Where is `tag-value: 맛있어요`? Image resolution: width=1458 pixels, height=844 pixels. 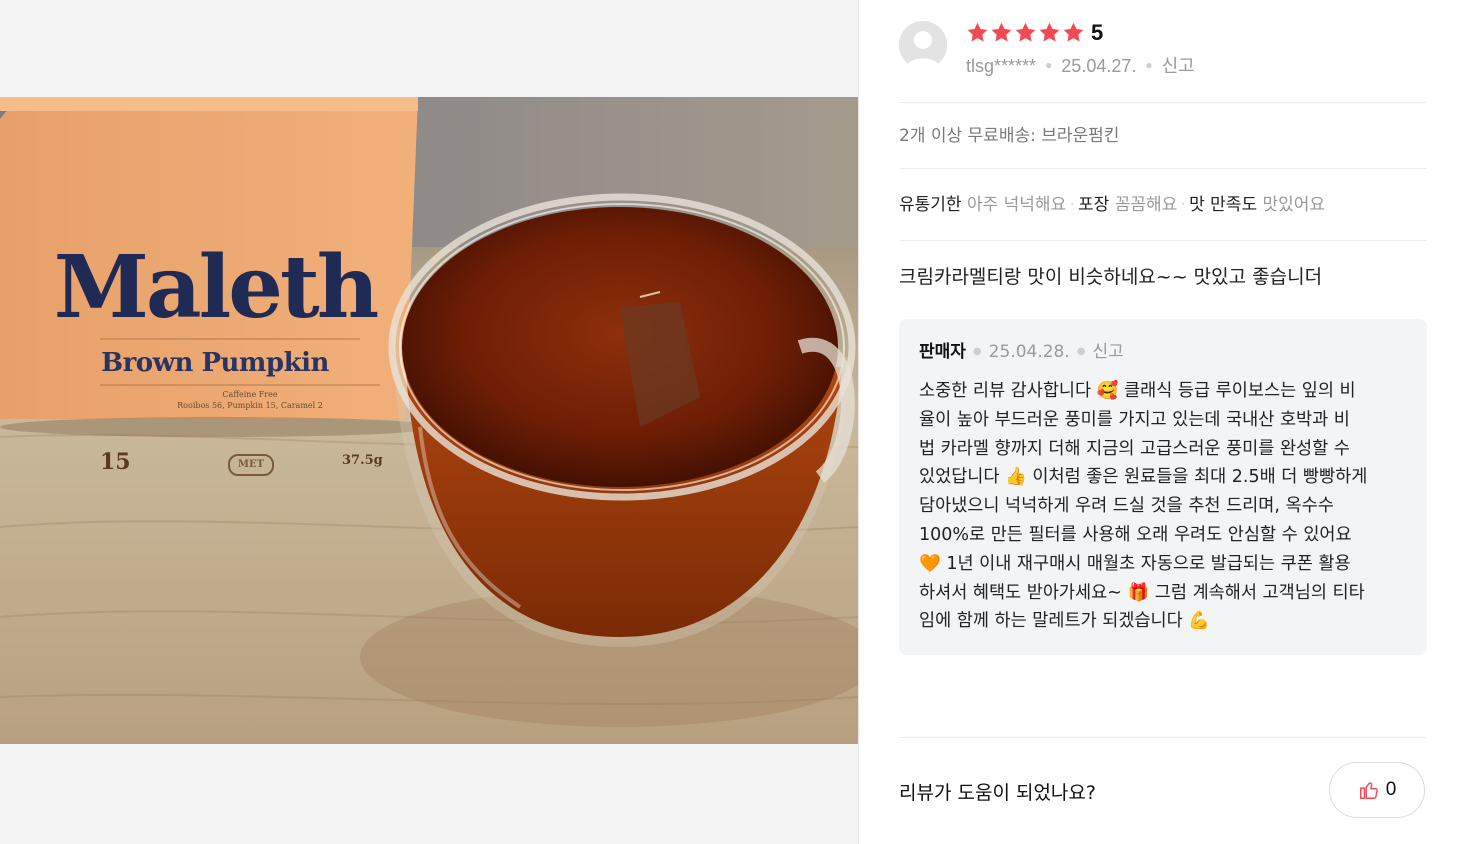
tag-value: 맛있어요 is located at coordinates (1294, 205).